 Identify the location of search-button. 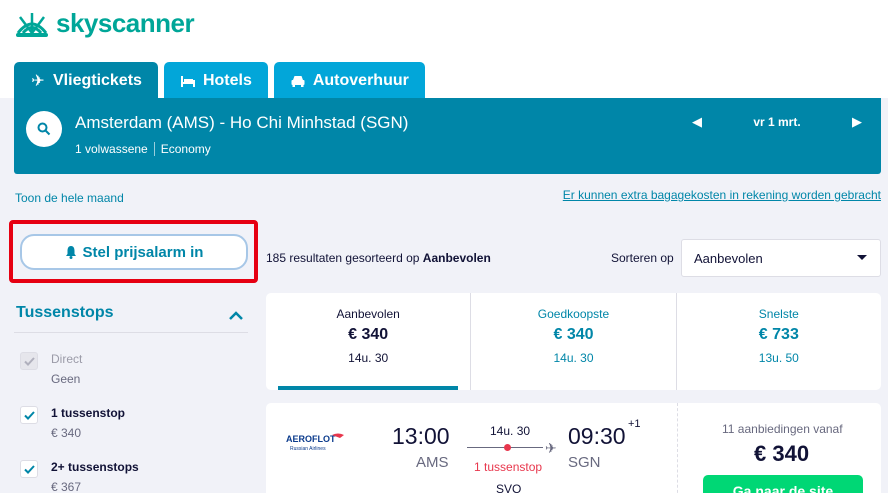
(44, 129).